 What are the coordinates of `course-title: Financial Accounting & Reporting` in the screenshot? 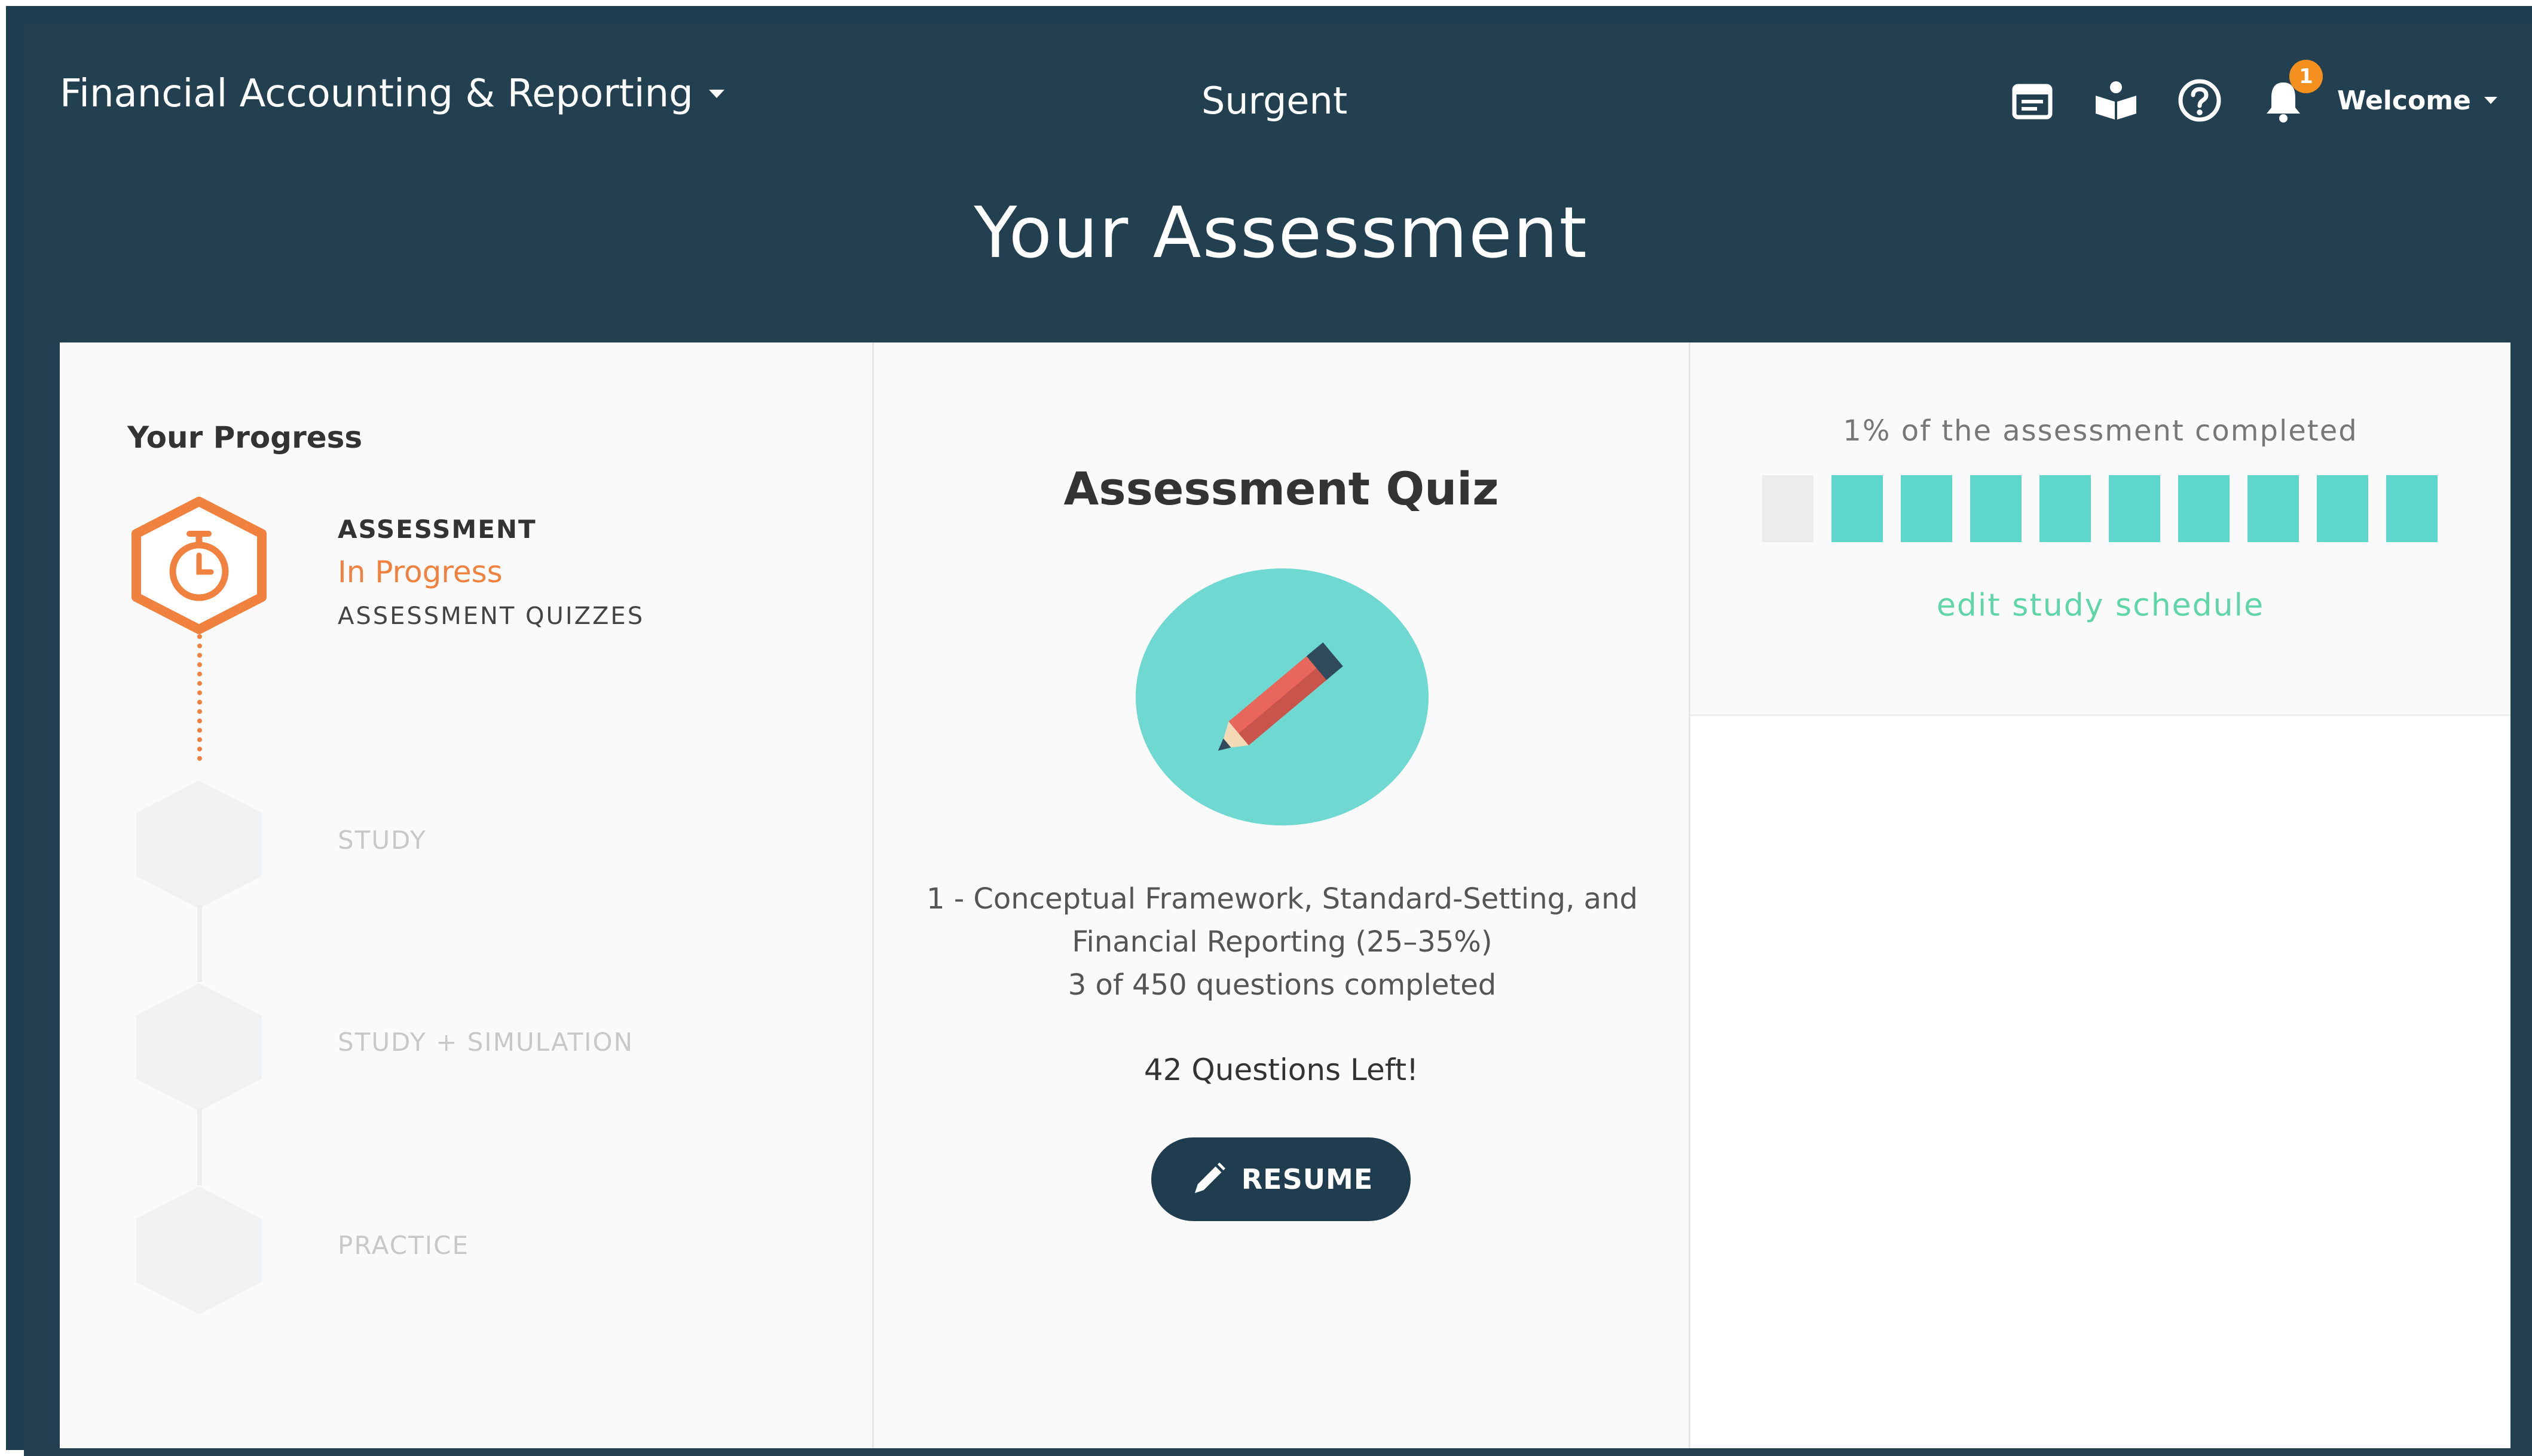 It's located at (376, 94).